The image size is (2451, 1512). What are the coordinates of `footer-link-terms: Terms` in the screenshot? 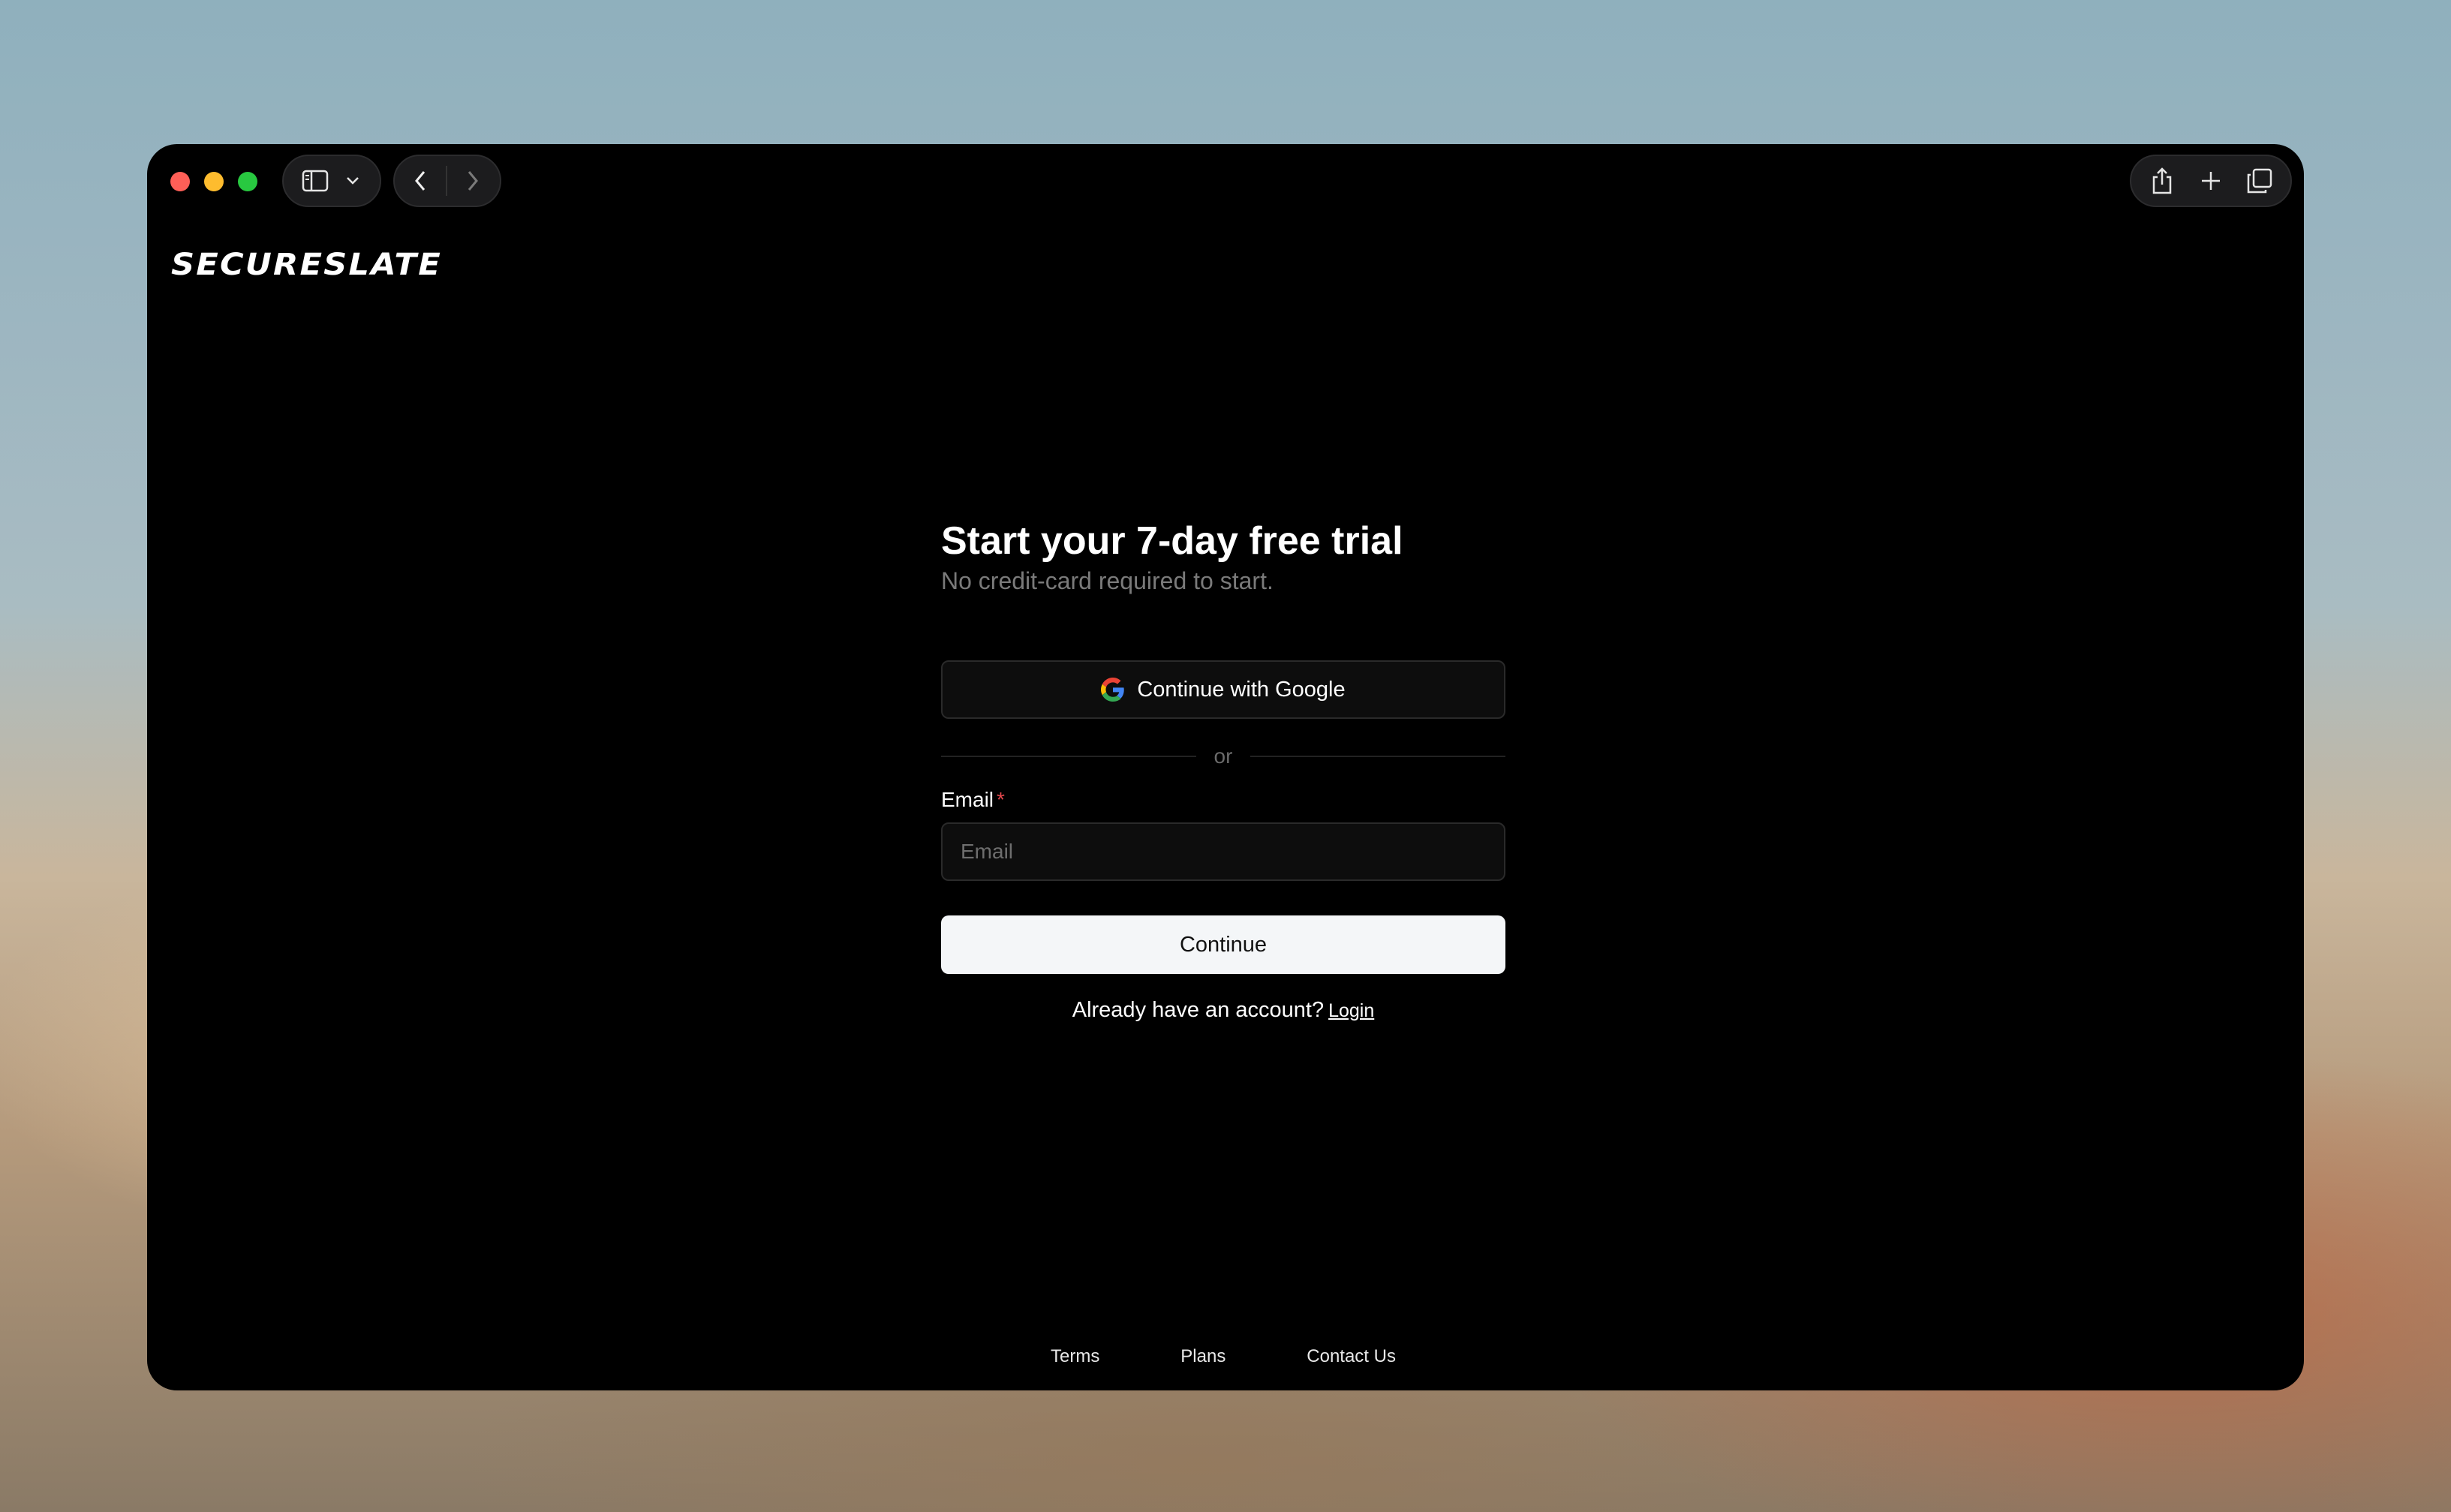 It's located at (1075, 1356).